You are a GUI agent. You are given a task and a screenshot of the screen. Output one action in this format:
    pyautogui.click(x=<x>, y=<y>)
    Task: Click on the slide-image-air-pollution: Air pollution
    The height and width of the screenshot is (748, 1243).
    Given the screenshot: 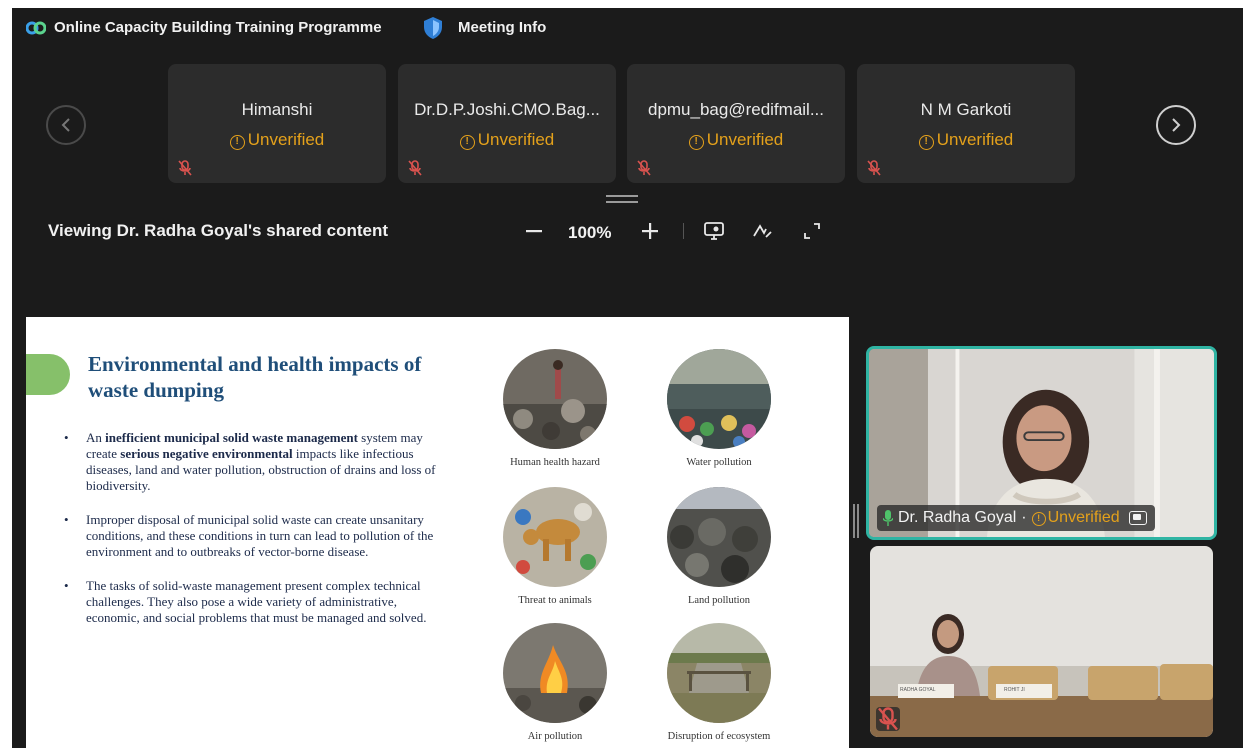 What is the action you would take?
    pyautogui.click(x=555, y=682)
    